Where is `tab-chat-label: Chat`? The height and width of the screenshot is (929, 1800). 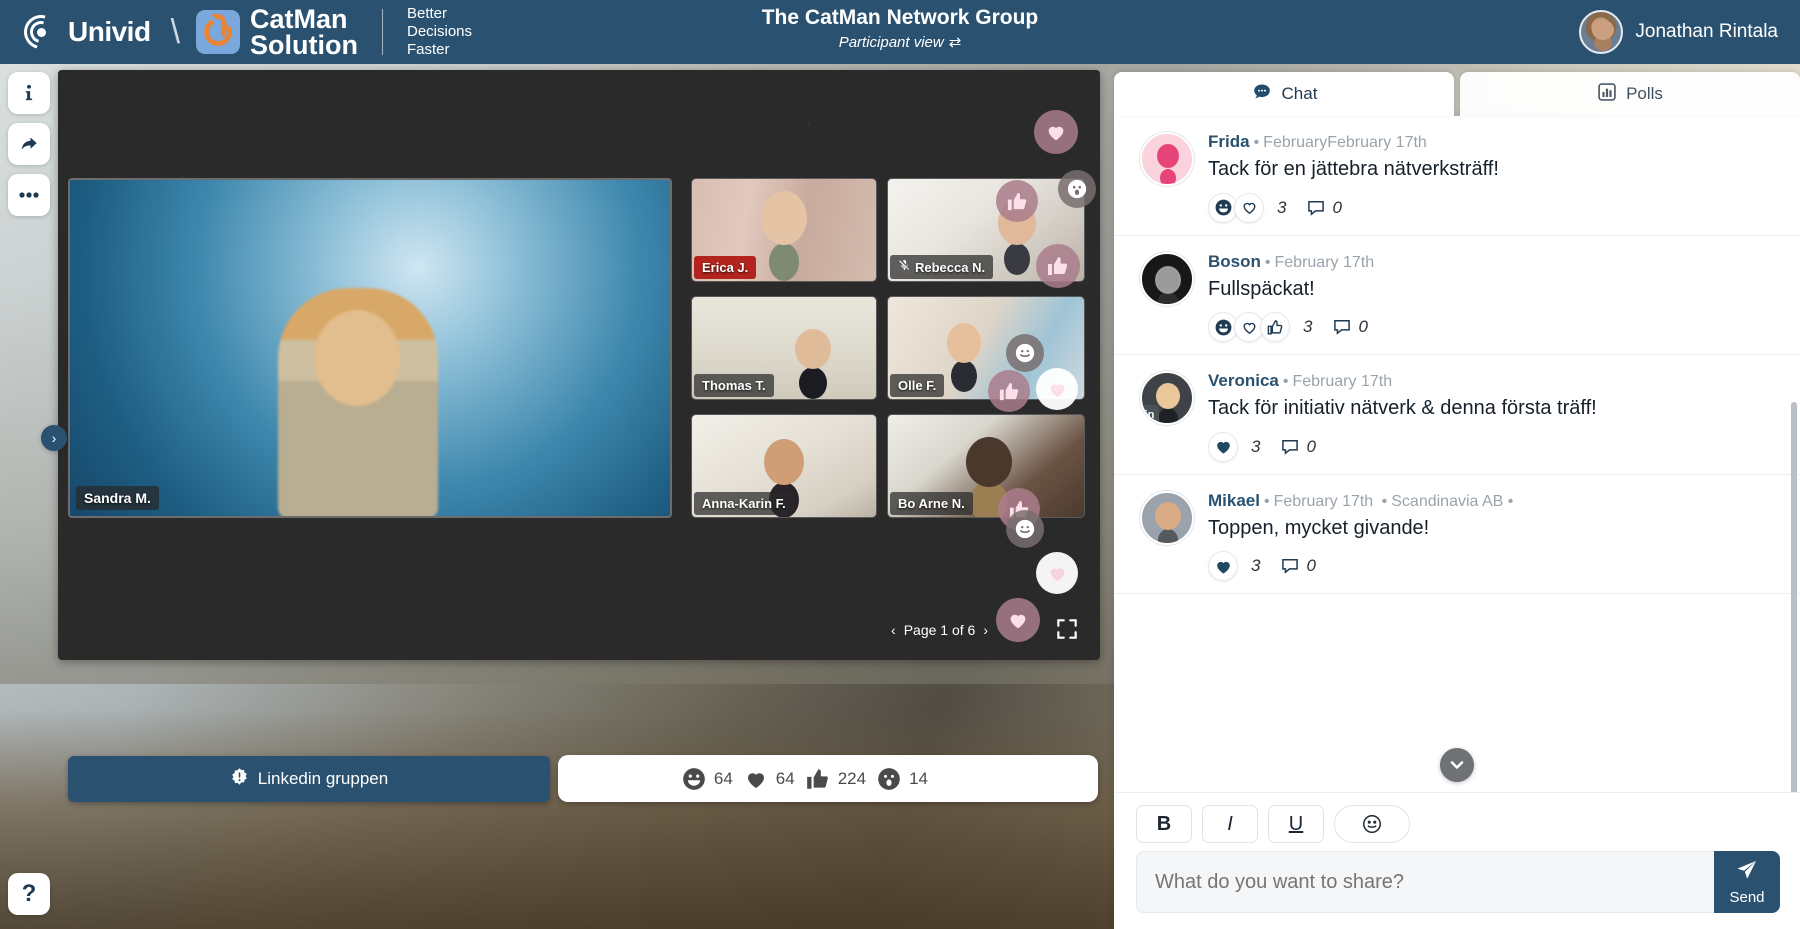 tab-chat-label: Chat is located at coordinates (1299, 93).